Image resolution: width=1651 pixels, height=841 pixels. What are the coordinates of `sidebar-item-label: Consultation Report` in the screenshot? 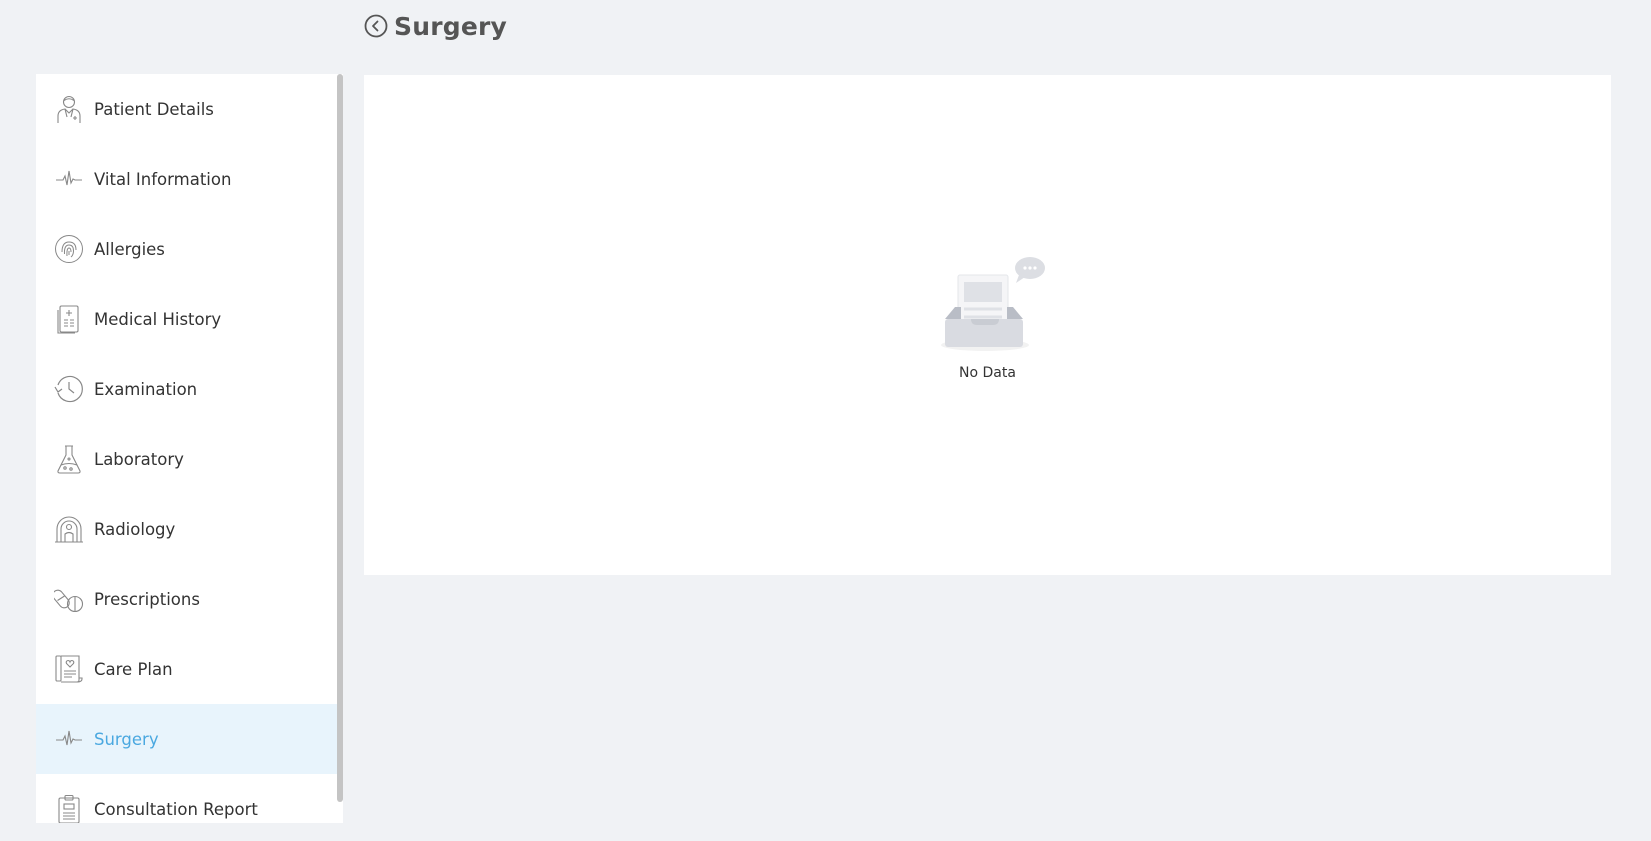 It's located at (176, 809).